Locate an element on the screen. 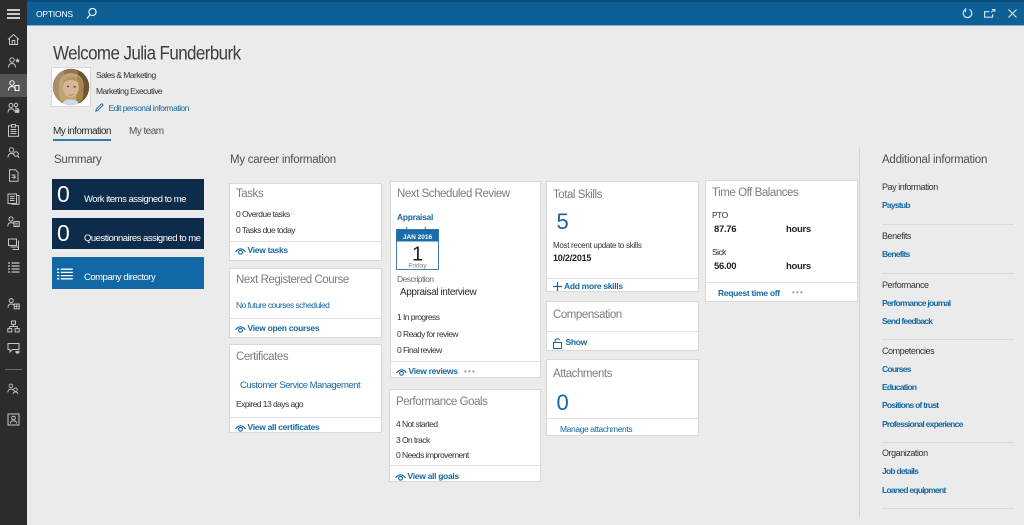  svg-text: JAN 2016 is located at coordinates (418, 237).